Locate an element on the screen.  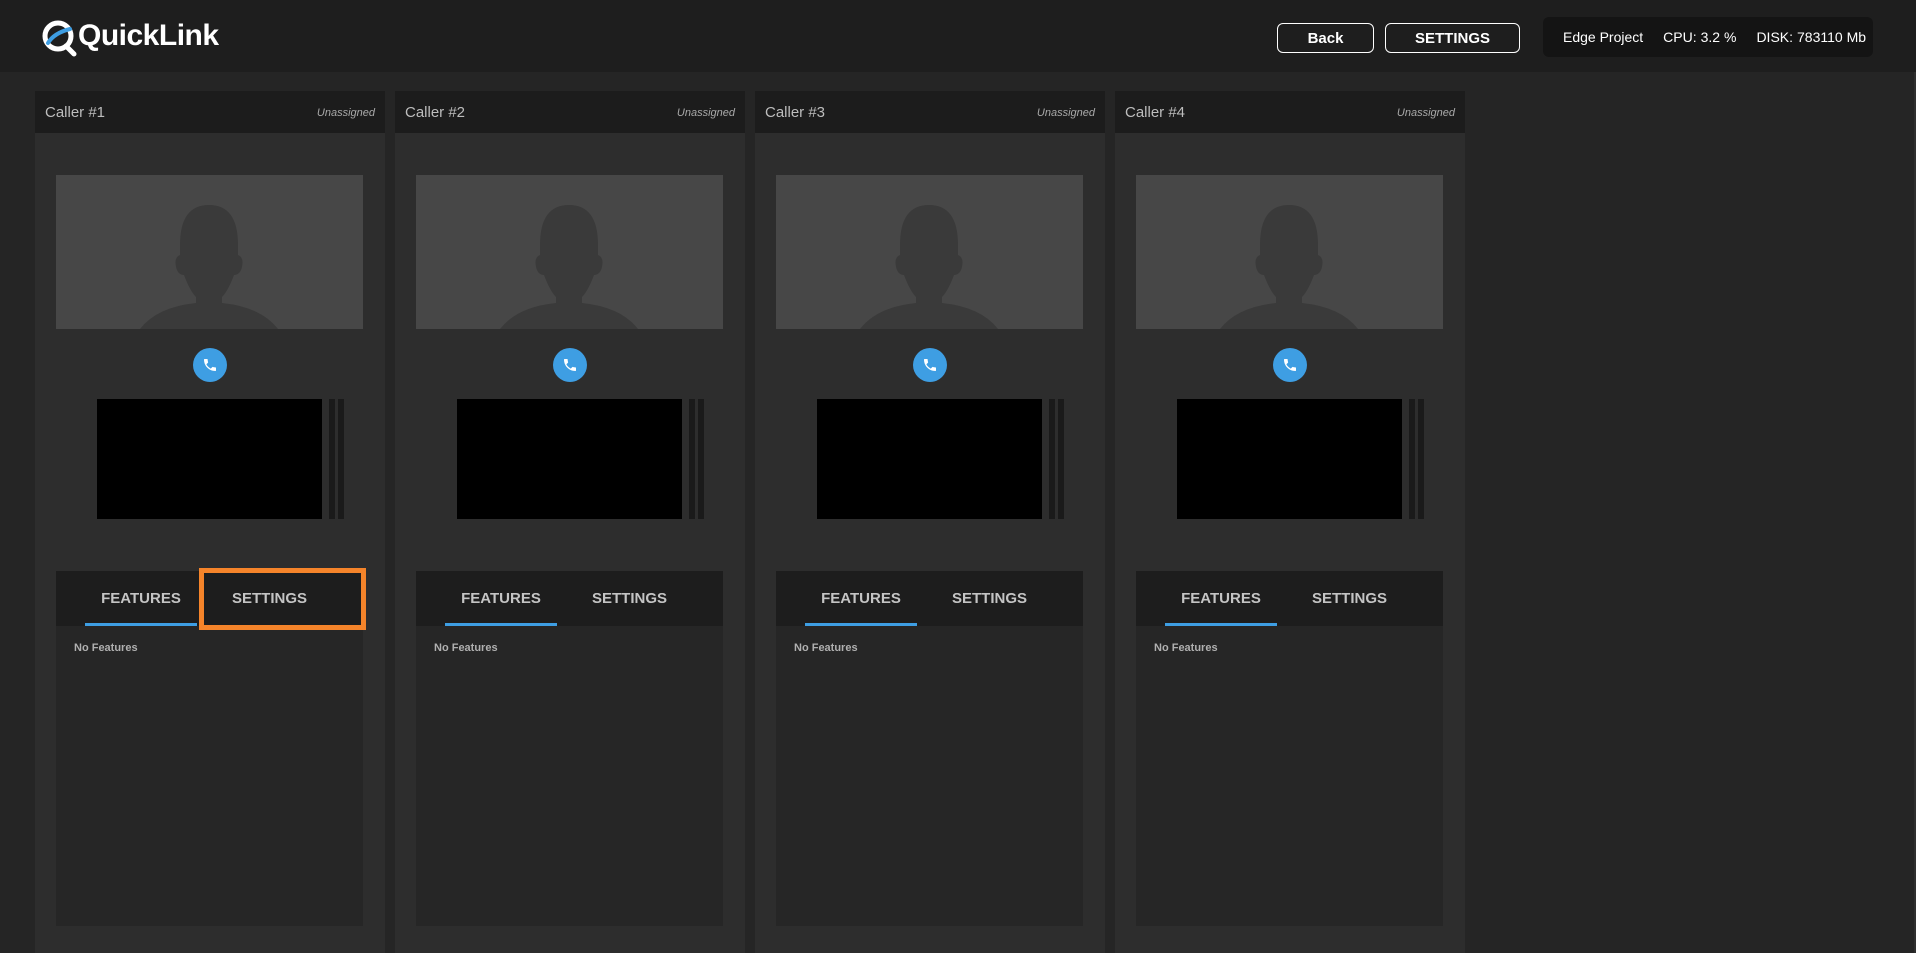
caller-name: Caller #4 is located at coordinates (1155, 112).